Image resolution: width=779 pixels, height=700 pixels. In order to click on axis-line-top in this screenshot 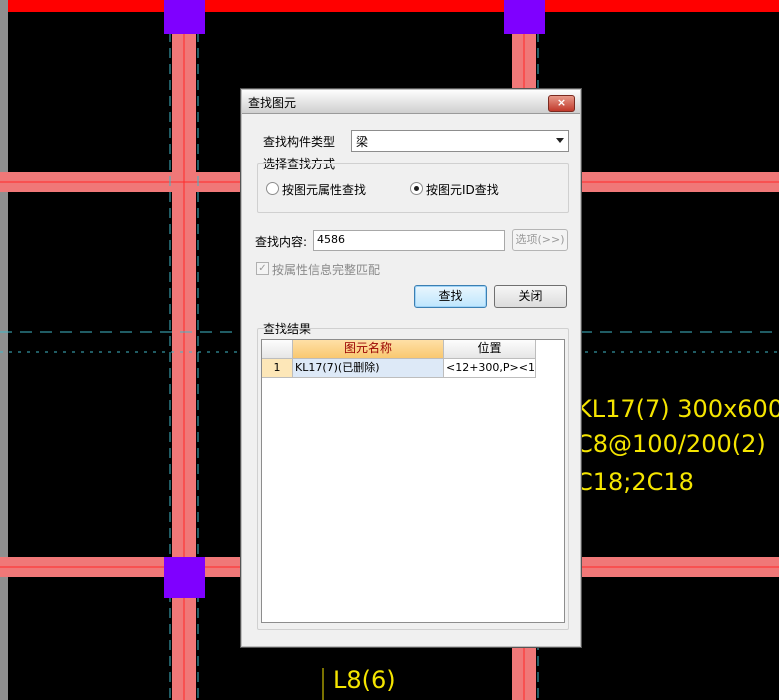, I will do `click(389, 6)`.